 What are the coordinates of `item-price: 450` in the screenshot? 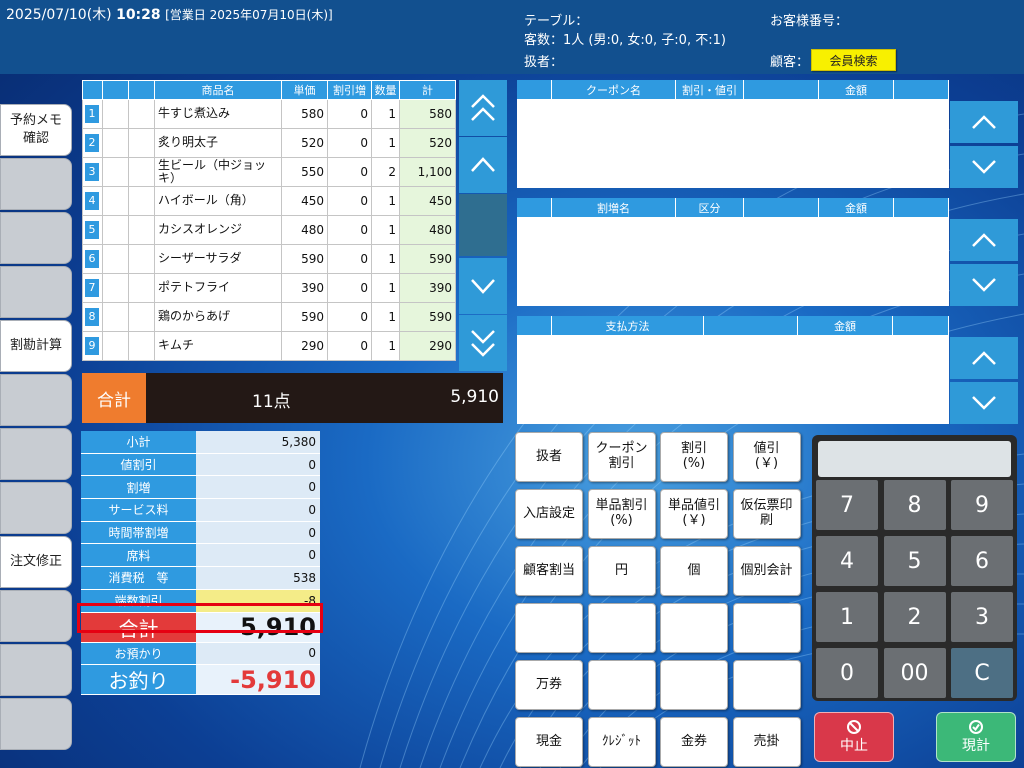 It's located at (304, 201).